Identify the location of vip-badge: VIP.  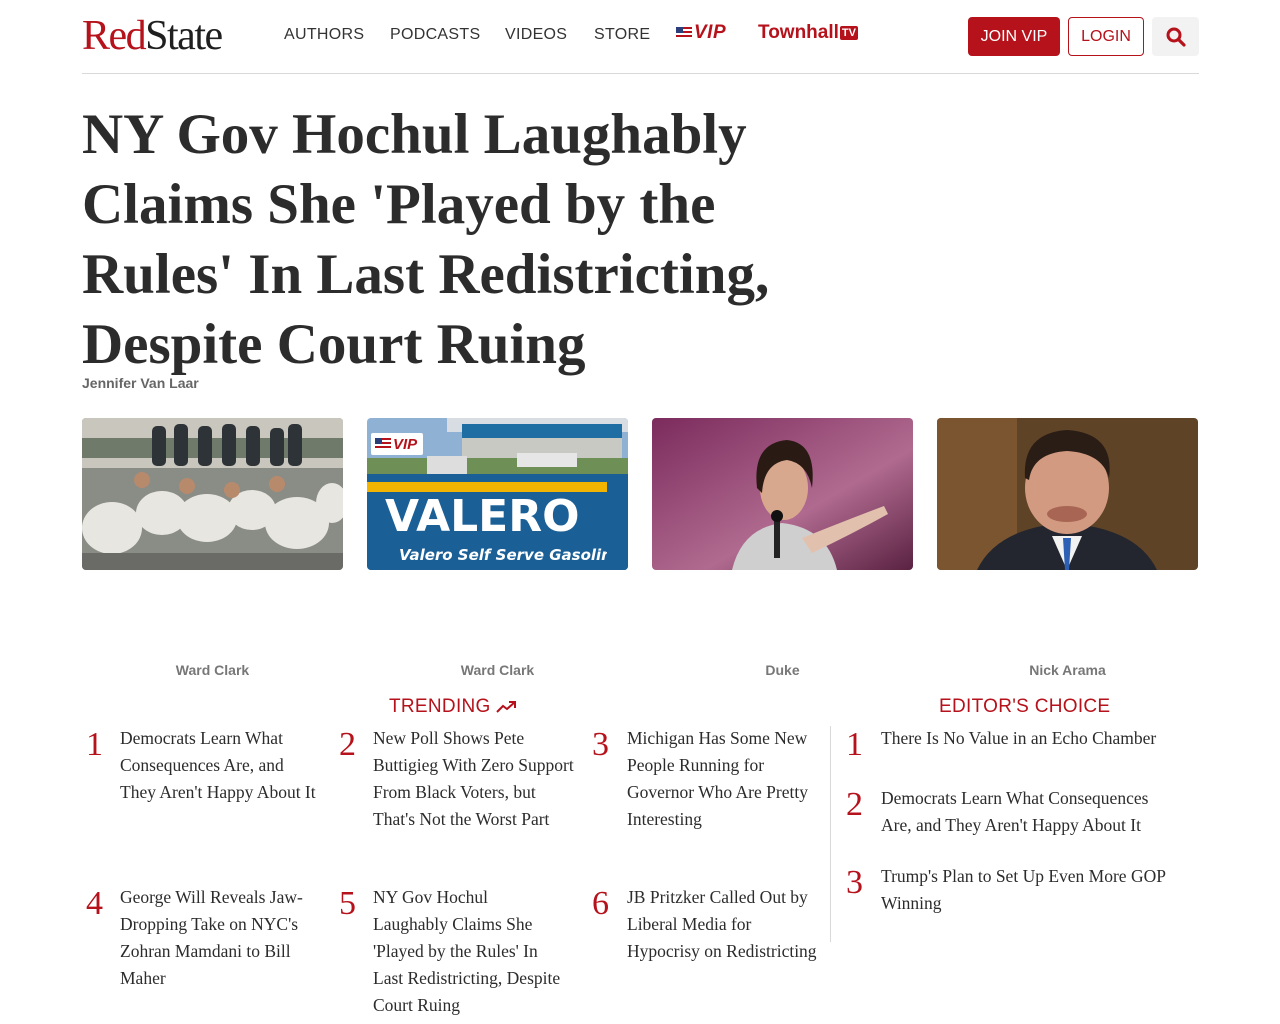
(397, 444).